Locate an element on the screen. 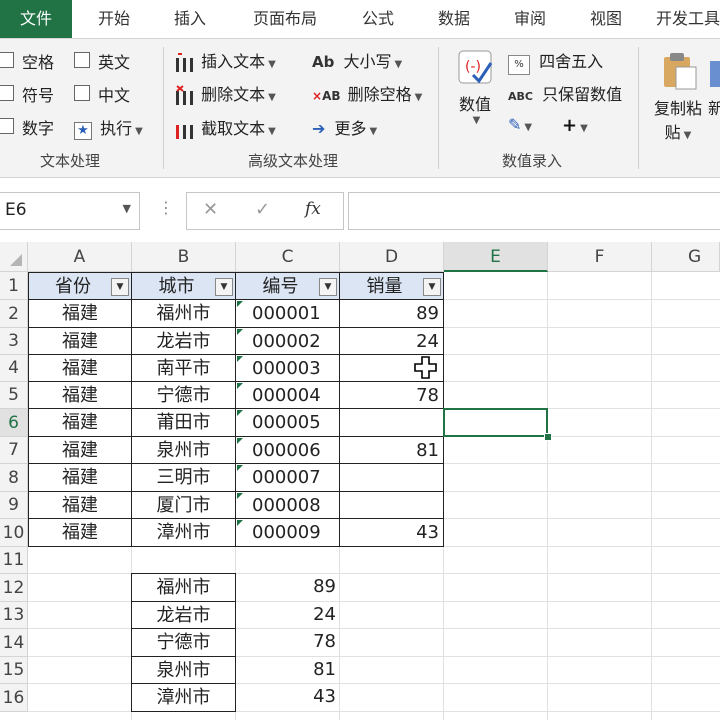  select-all-corner is located at coordinates (14, 257).